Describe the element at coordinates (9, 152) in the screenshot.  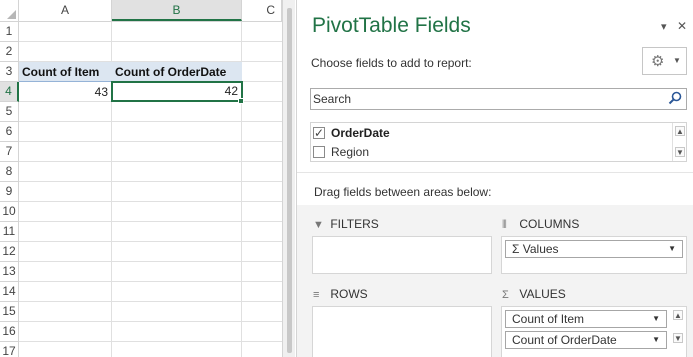
I see `row-header-7: 7` at that location.